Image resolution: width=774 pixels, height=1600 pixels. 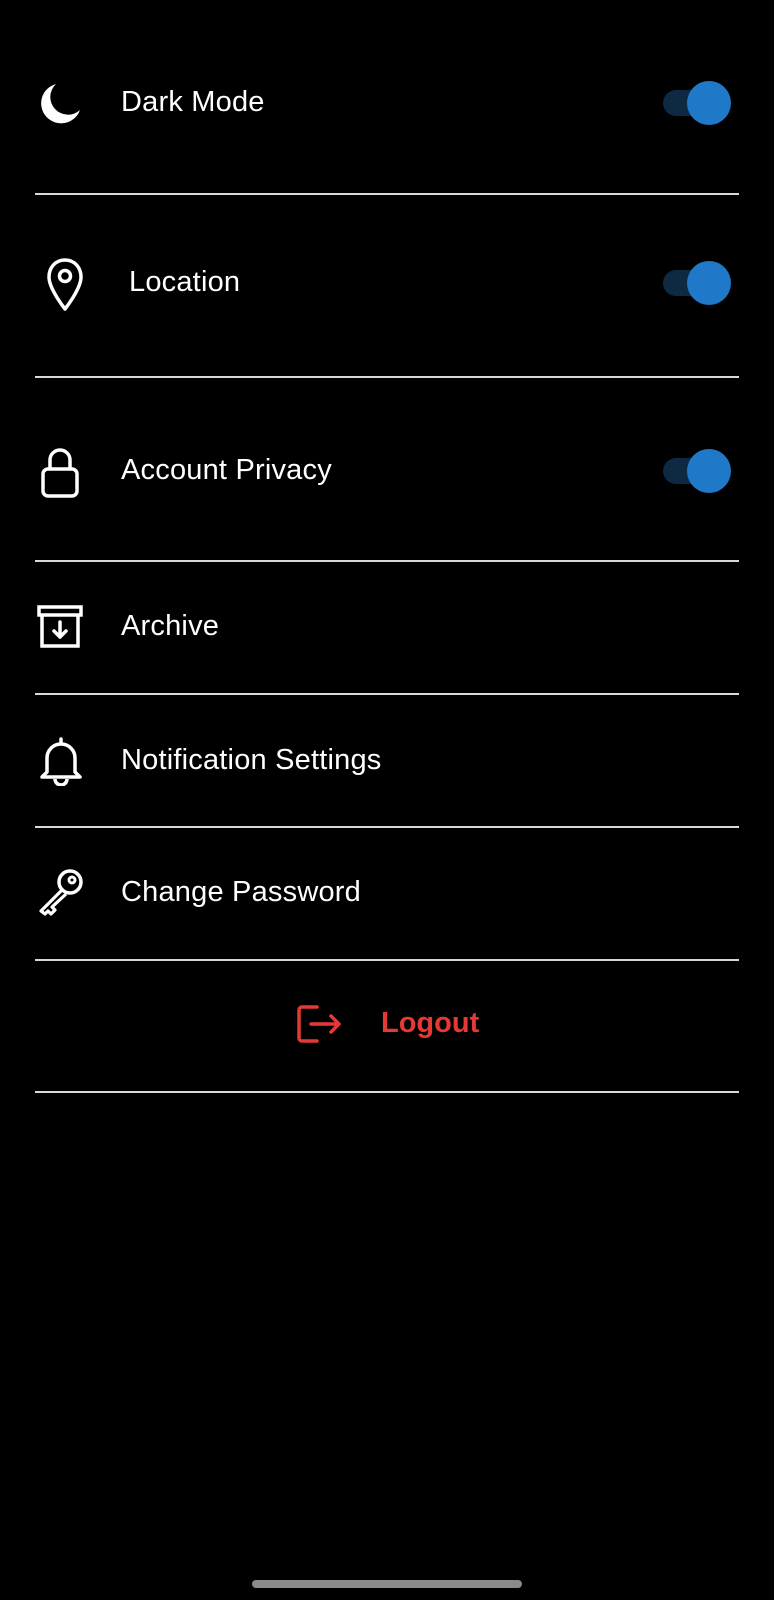 I want to click on setting-label-dark-mode: Dark Mode, so click(x=193, y=102).